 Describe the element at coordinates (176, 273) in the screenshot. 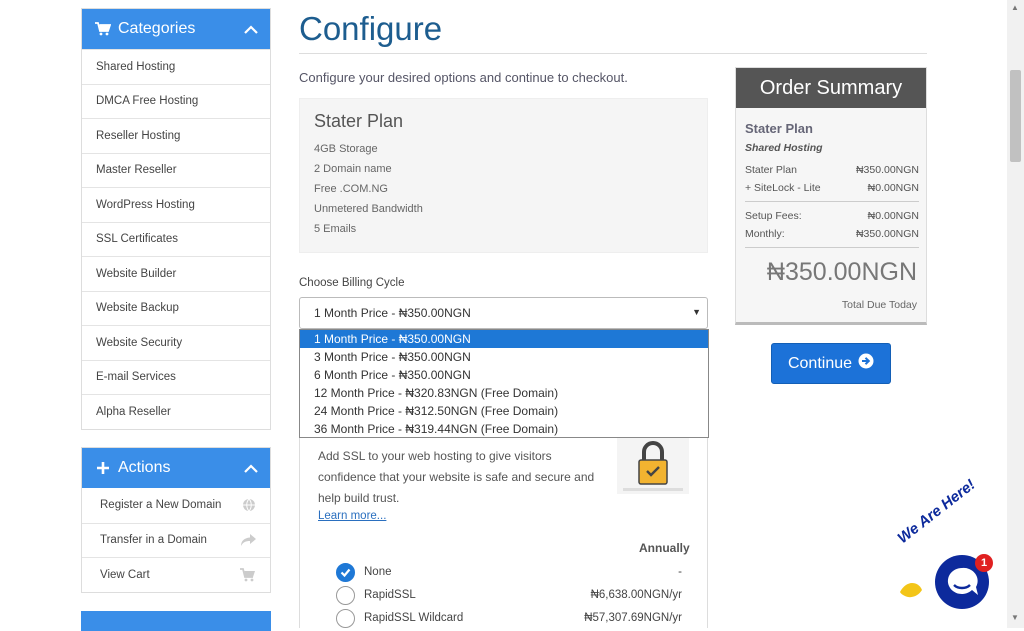

I see `sidebar-item-website-builder: Website Builder` at that location.